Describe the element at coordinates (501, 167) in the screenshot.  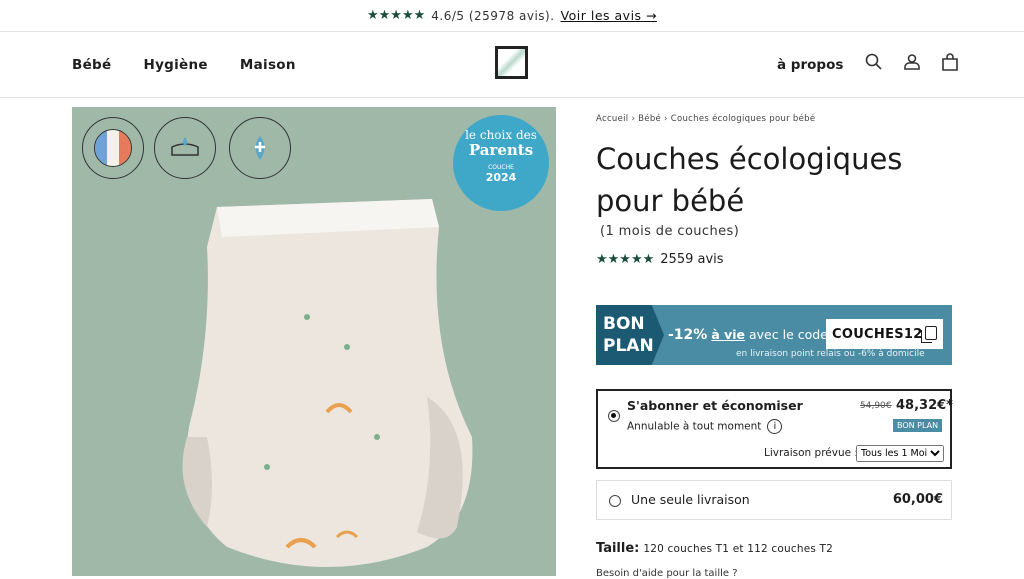
I see `award-line3: COUCHE` at that location.